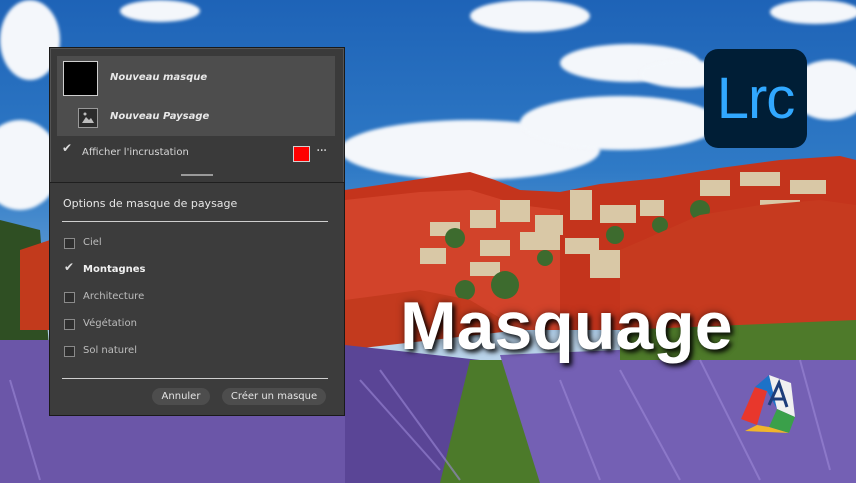 The height and width of the screenshot is (483, 856). Describe the element at coordinates (150, 203) in the screenshot. I see `options-title: Options de masque de paysage` at that location.